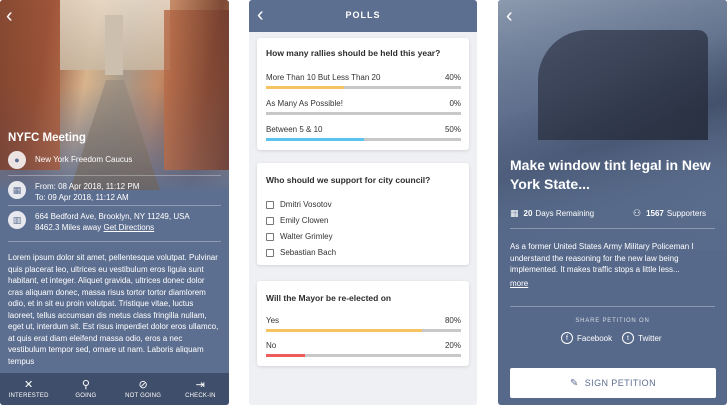  I want to click on candidate-checkbox: Sebastian Bach, so click(301, 252).